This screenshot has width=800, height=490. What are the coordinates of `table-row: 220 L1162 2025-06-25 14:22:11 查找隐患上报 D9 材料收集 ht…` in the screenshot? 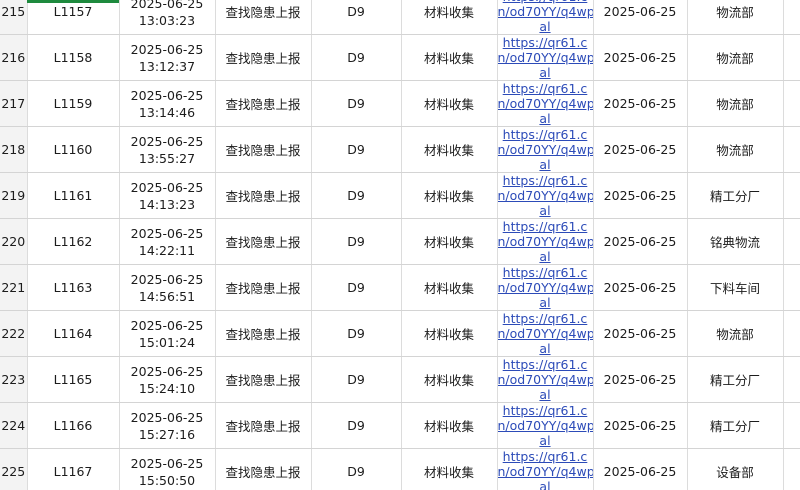 It's located at (400, 241).